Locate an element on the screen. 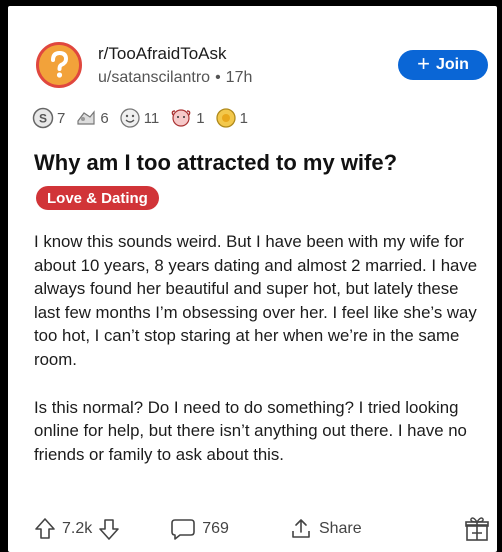 The height and width of the screenshot is (552, 502). silver-award-icon: S is located at coordinates (43, 118).